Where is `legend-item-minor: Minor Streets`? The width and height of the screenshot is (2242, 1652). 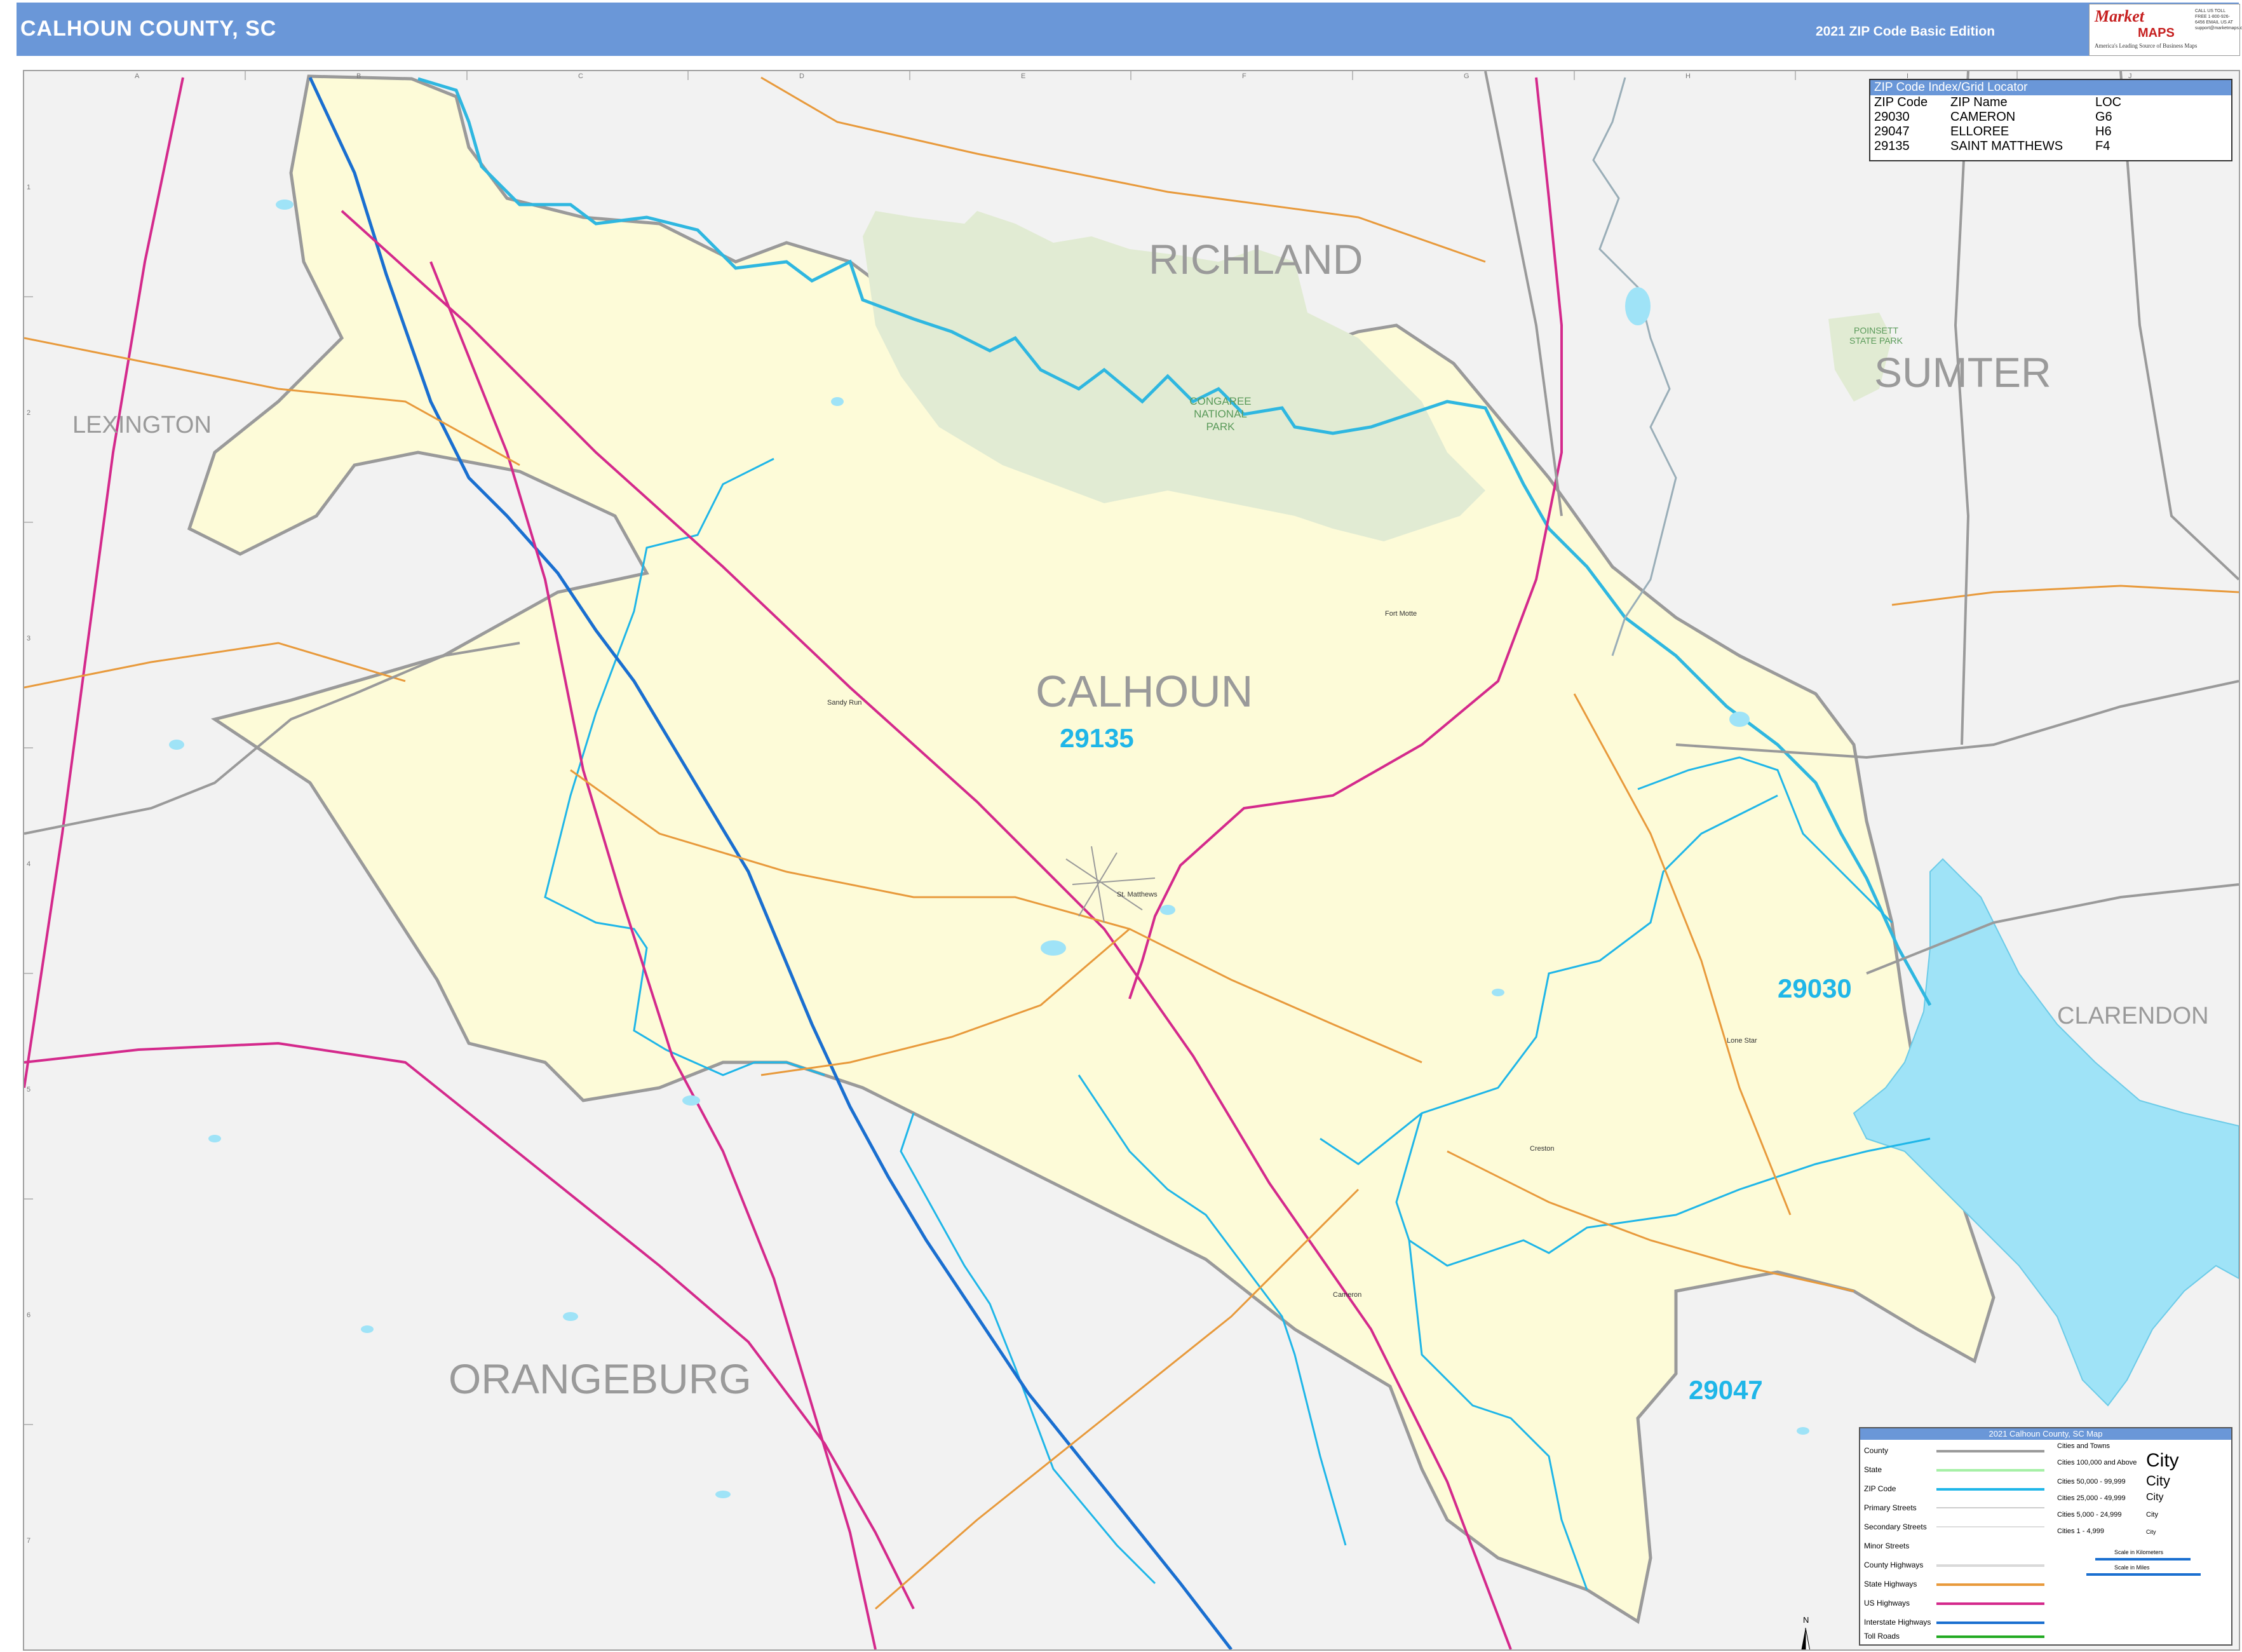
legend-item-minor: Minor Streets is located at coordinates (1887, 1546).